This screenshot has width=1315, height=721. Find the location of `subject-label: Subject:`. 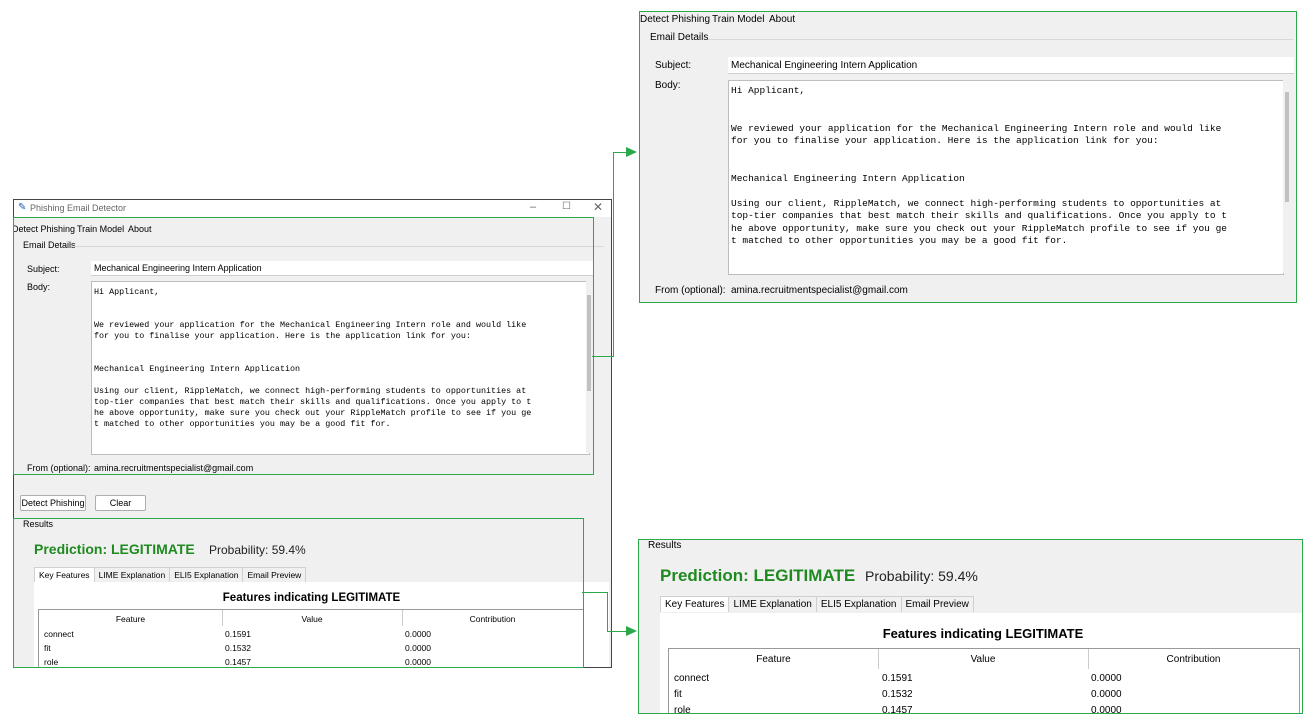

subject-label: Subject: is located at coordinates (673, 65).